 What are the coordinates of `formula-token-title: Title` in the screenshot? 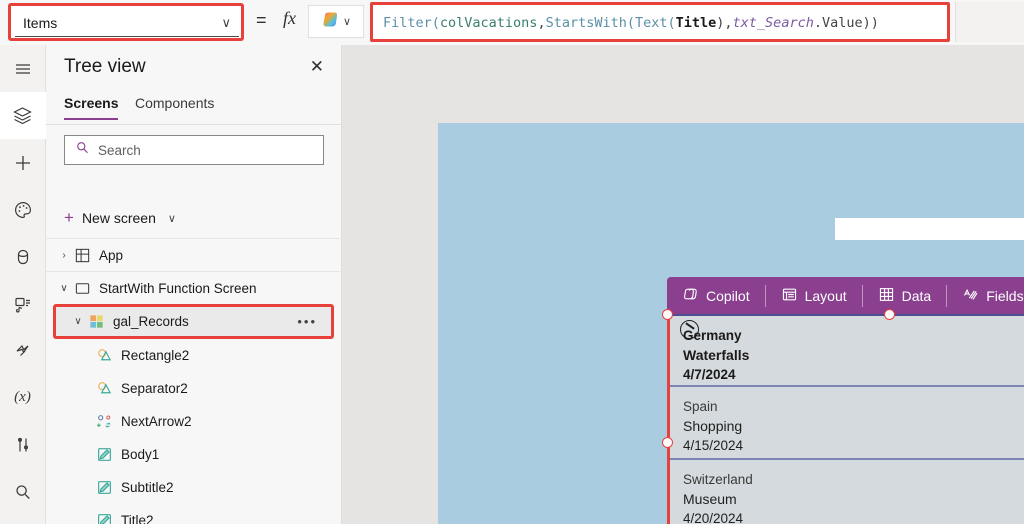 It's located at (696, 23).